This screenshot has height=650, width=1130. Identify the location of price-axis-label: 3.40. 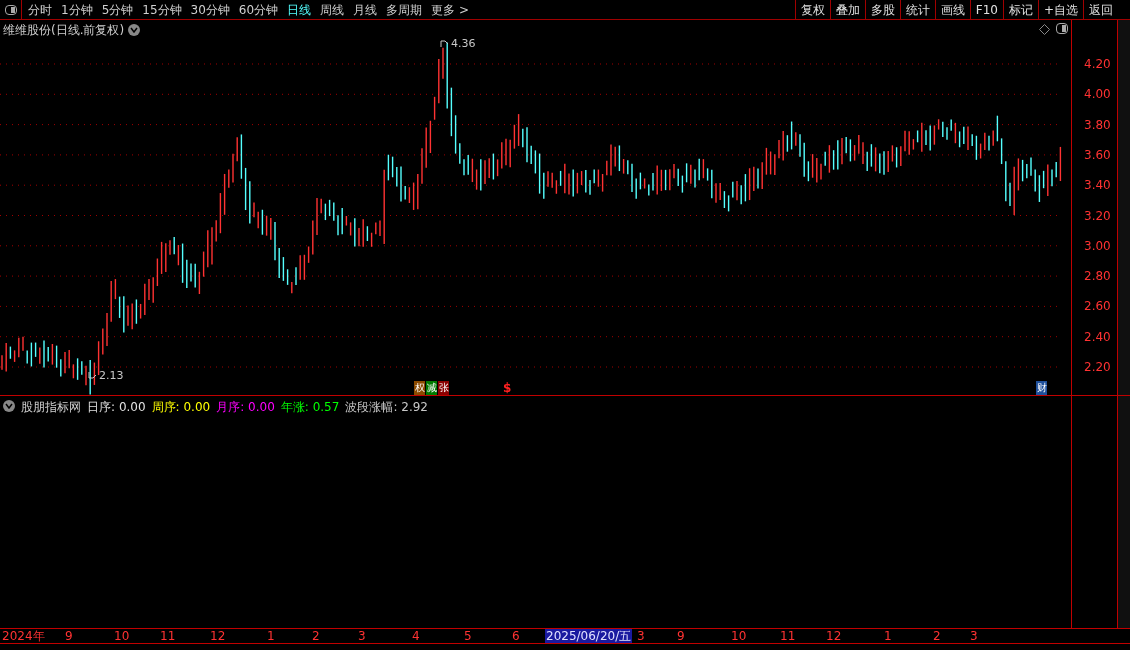
(1097, 185).